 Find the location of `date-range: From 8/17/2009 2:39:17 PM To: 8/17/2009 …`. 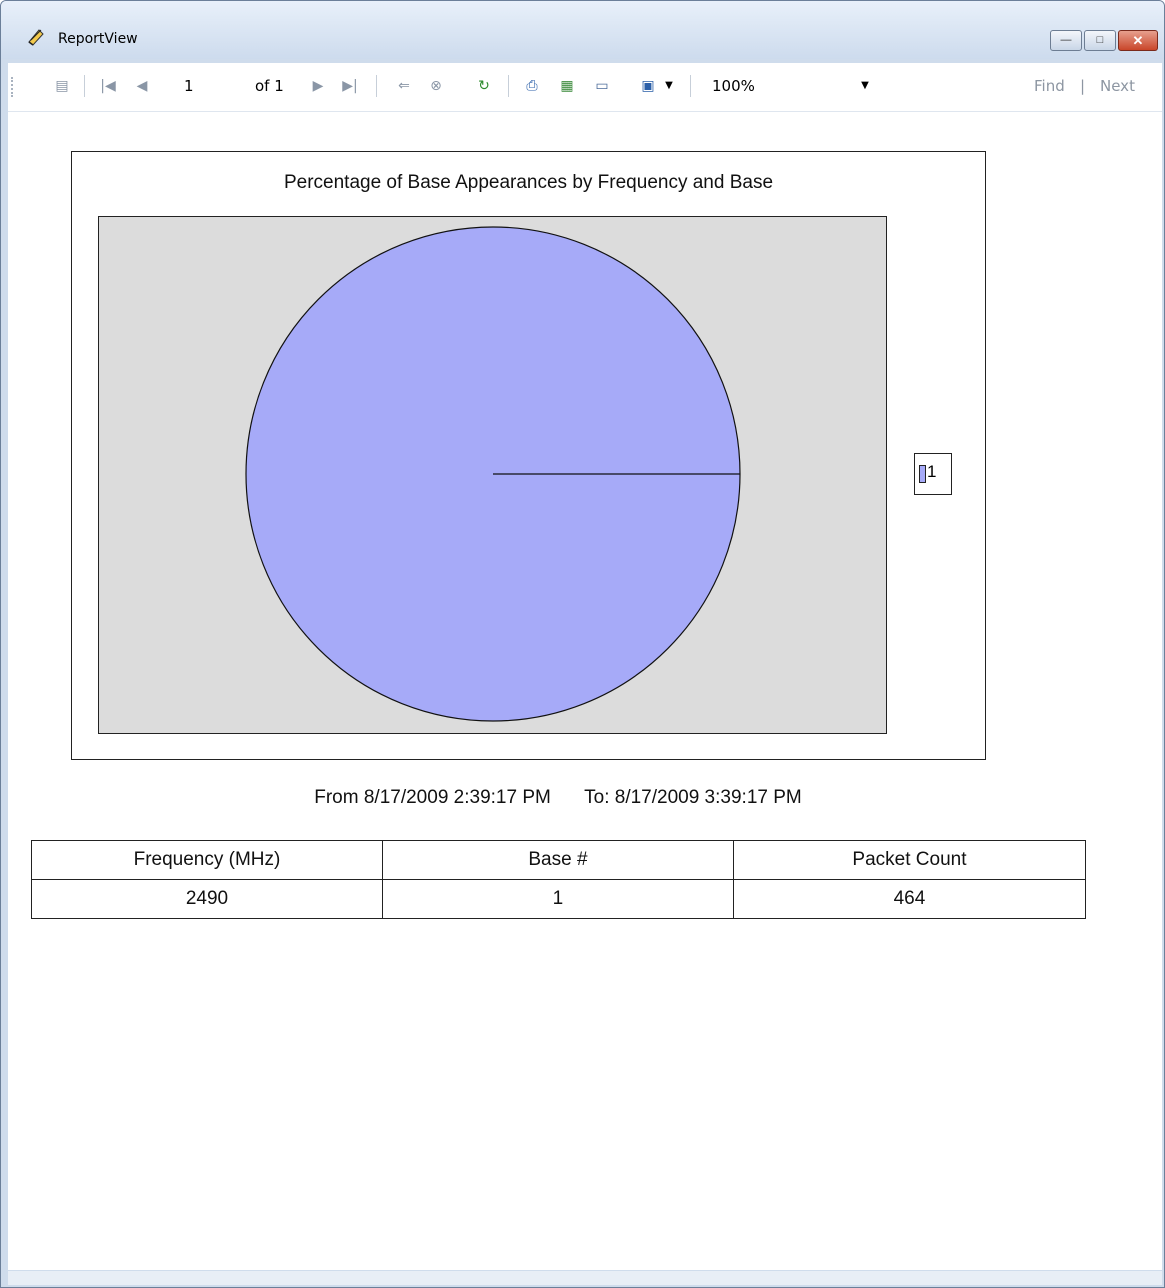

date-range: From 8/17/2009 2:39:17 PM To: 8/17/2009 … is located at coordinates (558, 798).